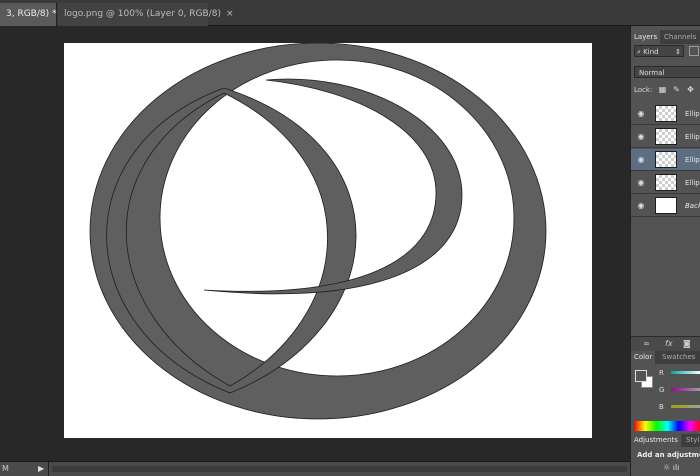 The width and height of the screenshot is (700, 476). I want to click on layer-name: Backg, so click(692, 206).